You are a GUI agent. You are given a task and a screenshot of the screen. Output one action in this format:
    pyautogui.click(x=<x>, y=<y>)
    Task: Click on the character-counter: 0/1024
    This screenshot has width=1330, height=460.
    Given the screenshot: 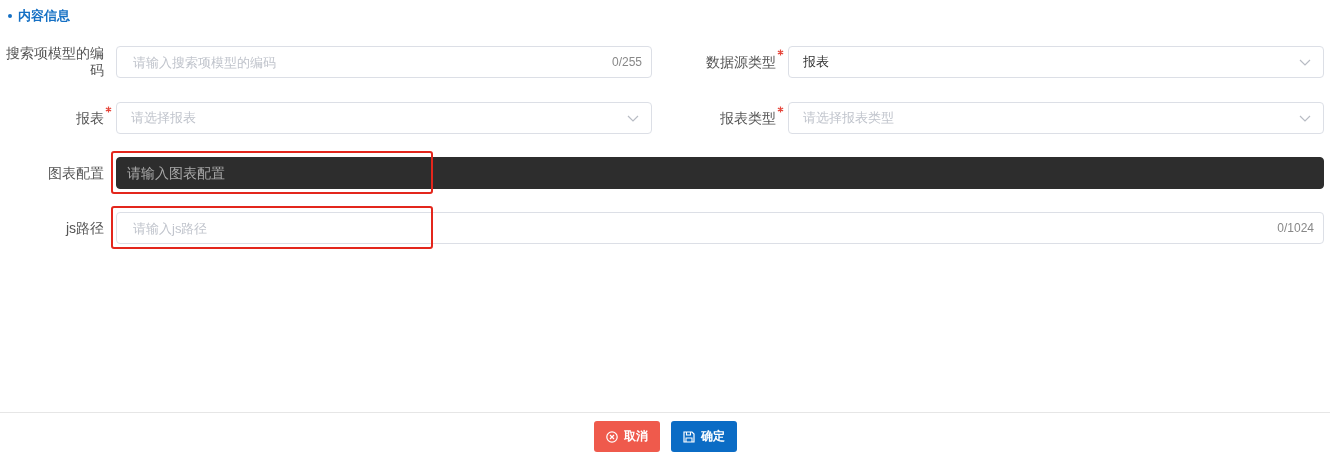 What is the action you would take?
    pyautogui.click(x=1295, y=228)
    